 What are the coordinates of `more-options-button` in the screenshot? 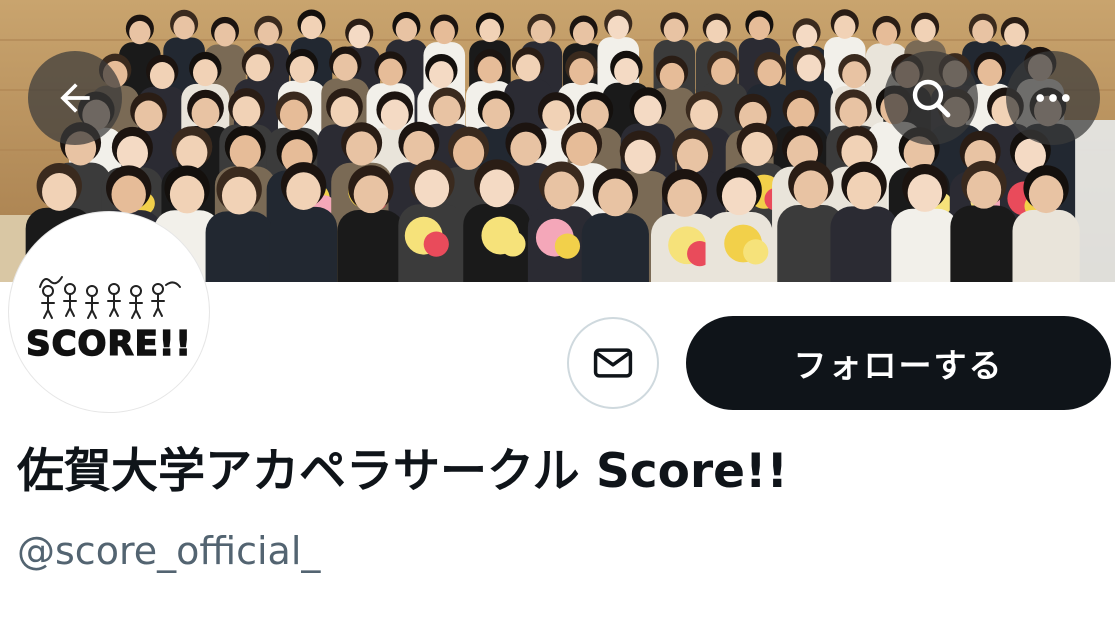 It's located at (1053, 98).